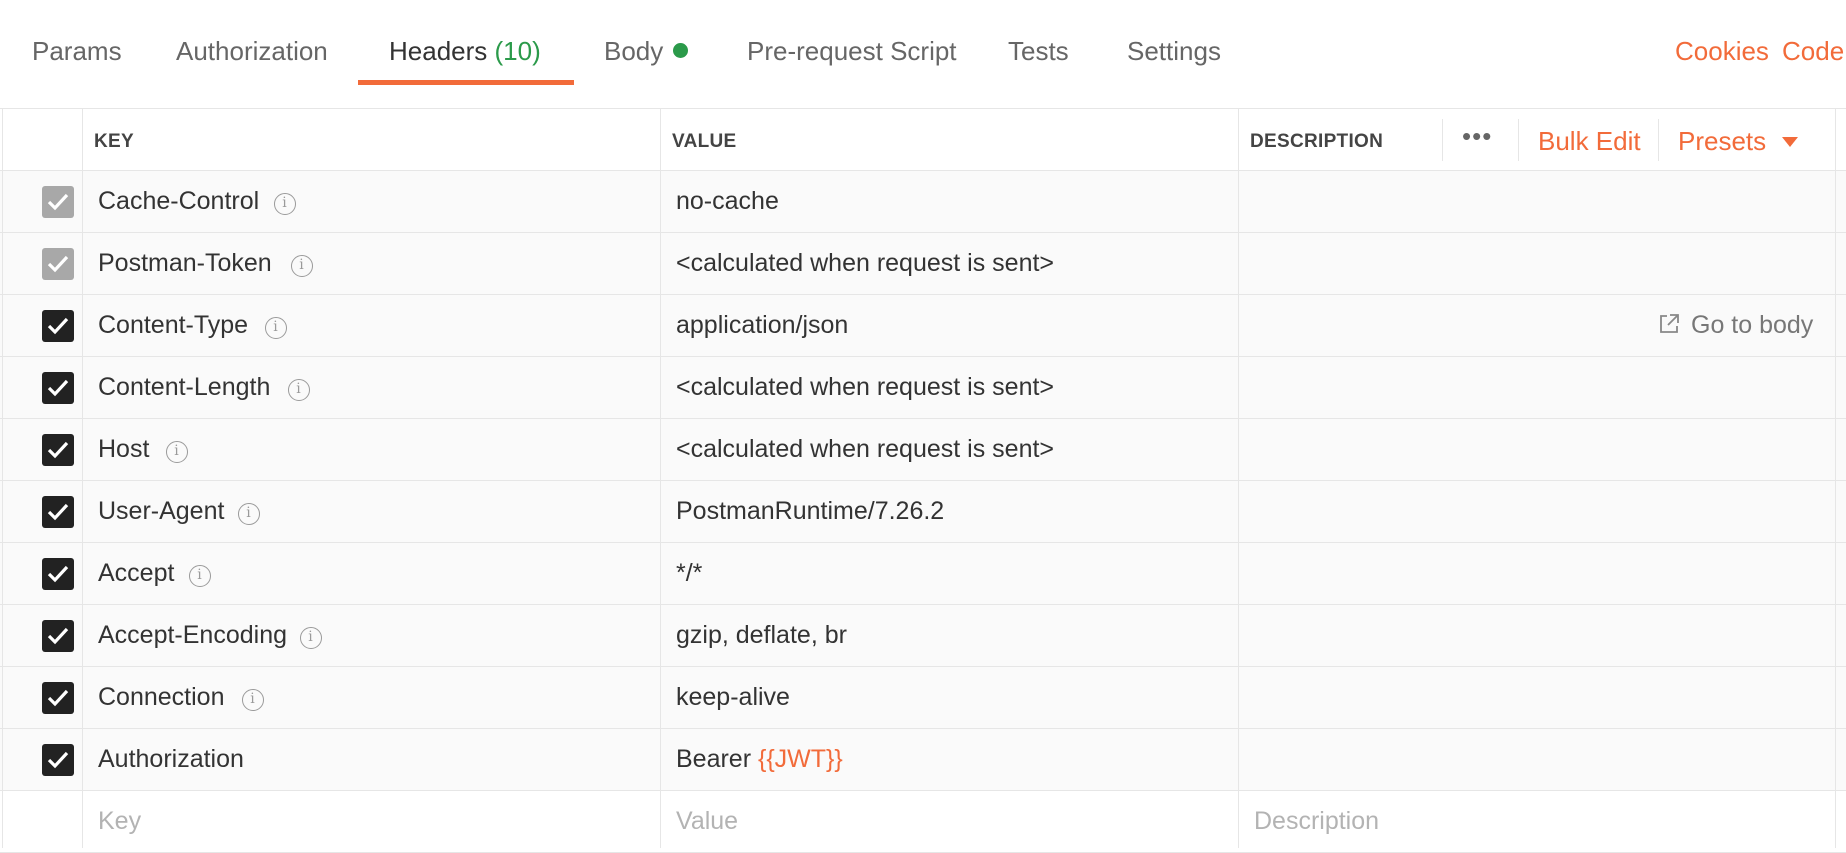 The image size is (1846, 853). What do you see at coordinates (923, 574) in the screenshot?
I see `table-row: Accept */*` at bounding box center [923, 574].